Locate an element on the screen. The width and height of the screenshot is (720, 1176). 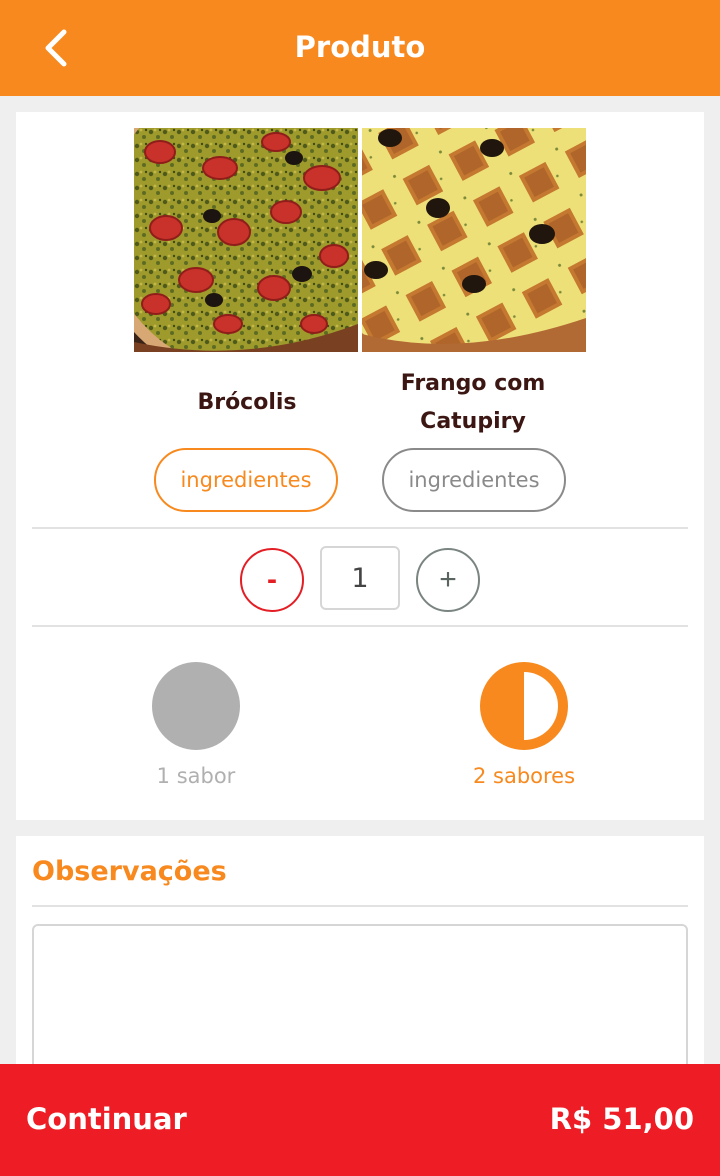
ingredients-button-frango-catupiry: ingredientes is located at coordinates (474, 480).